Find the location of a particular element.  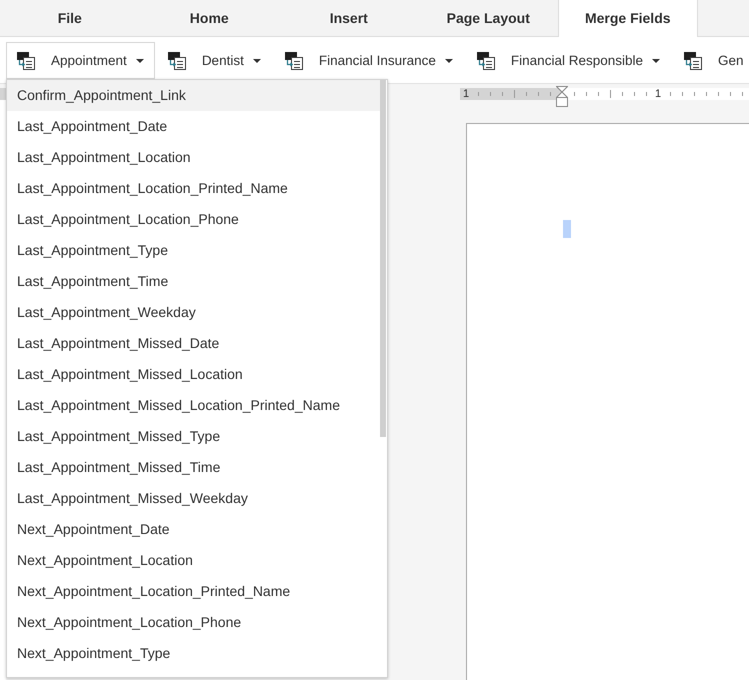

field-menu-button: Financial Insurance is located at coordinates (369, 60).